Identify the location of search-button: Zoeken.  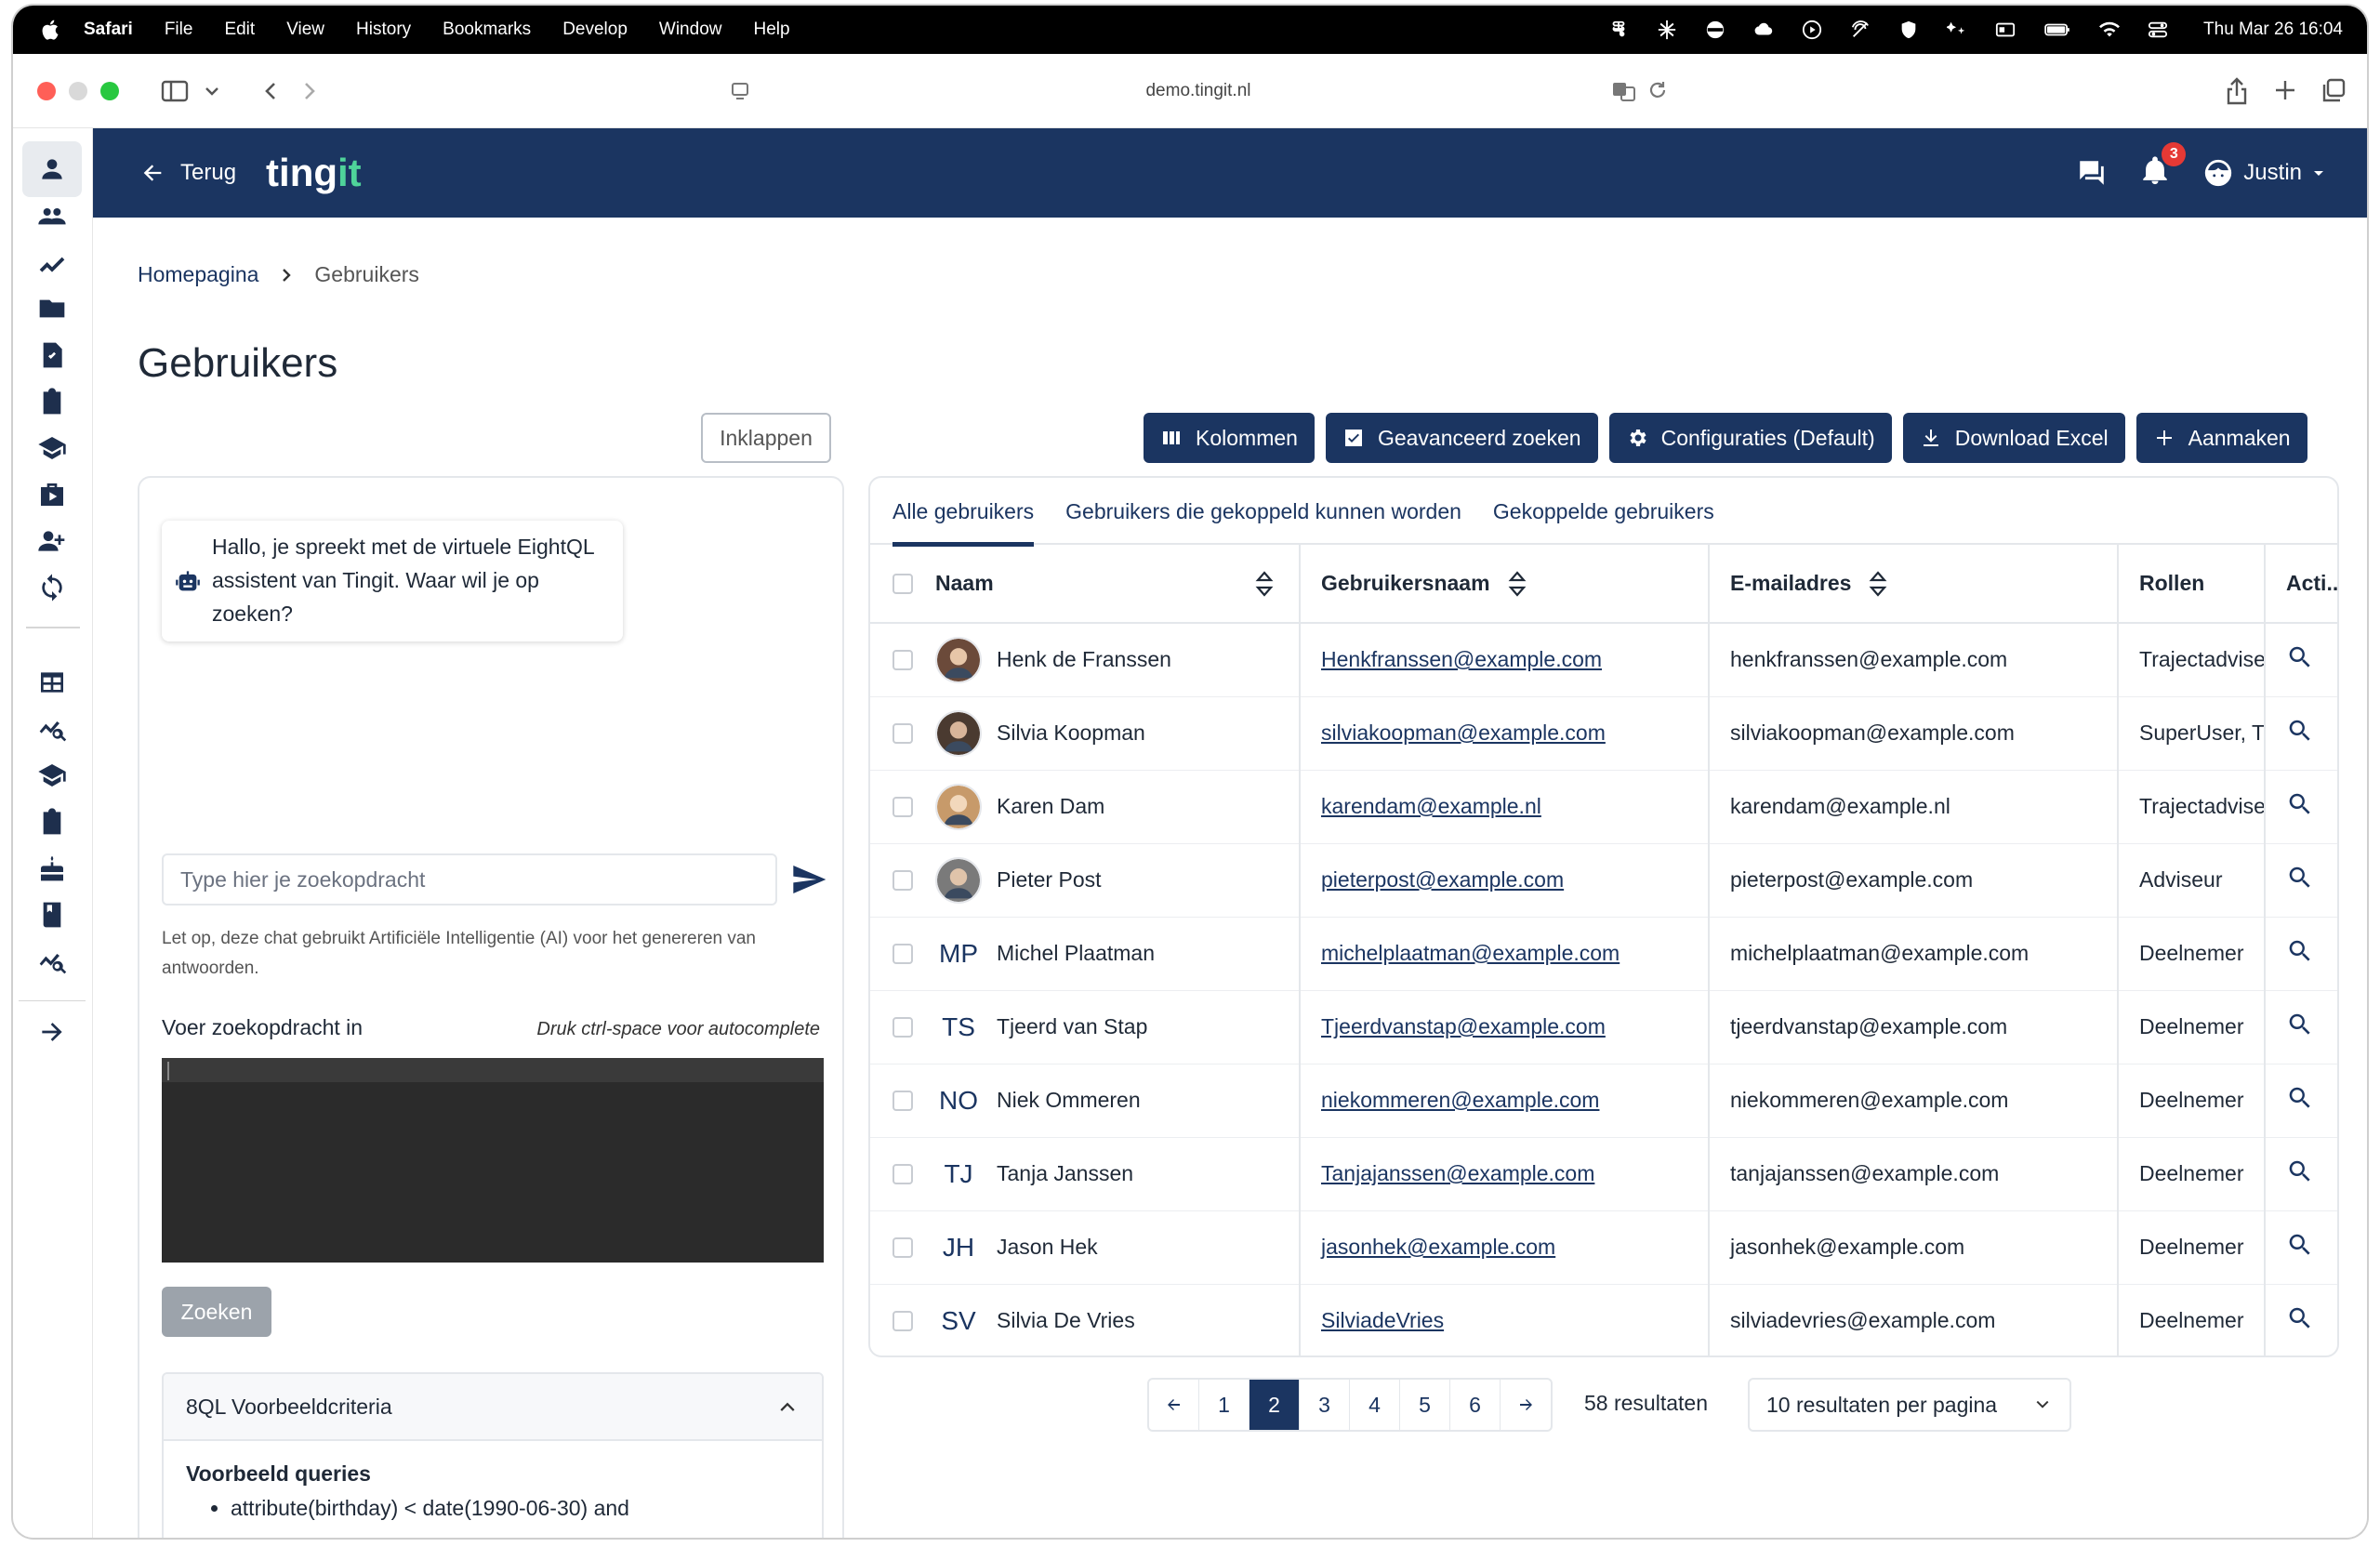
(216, 1312).